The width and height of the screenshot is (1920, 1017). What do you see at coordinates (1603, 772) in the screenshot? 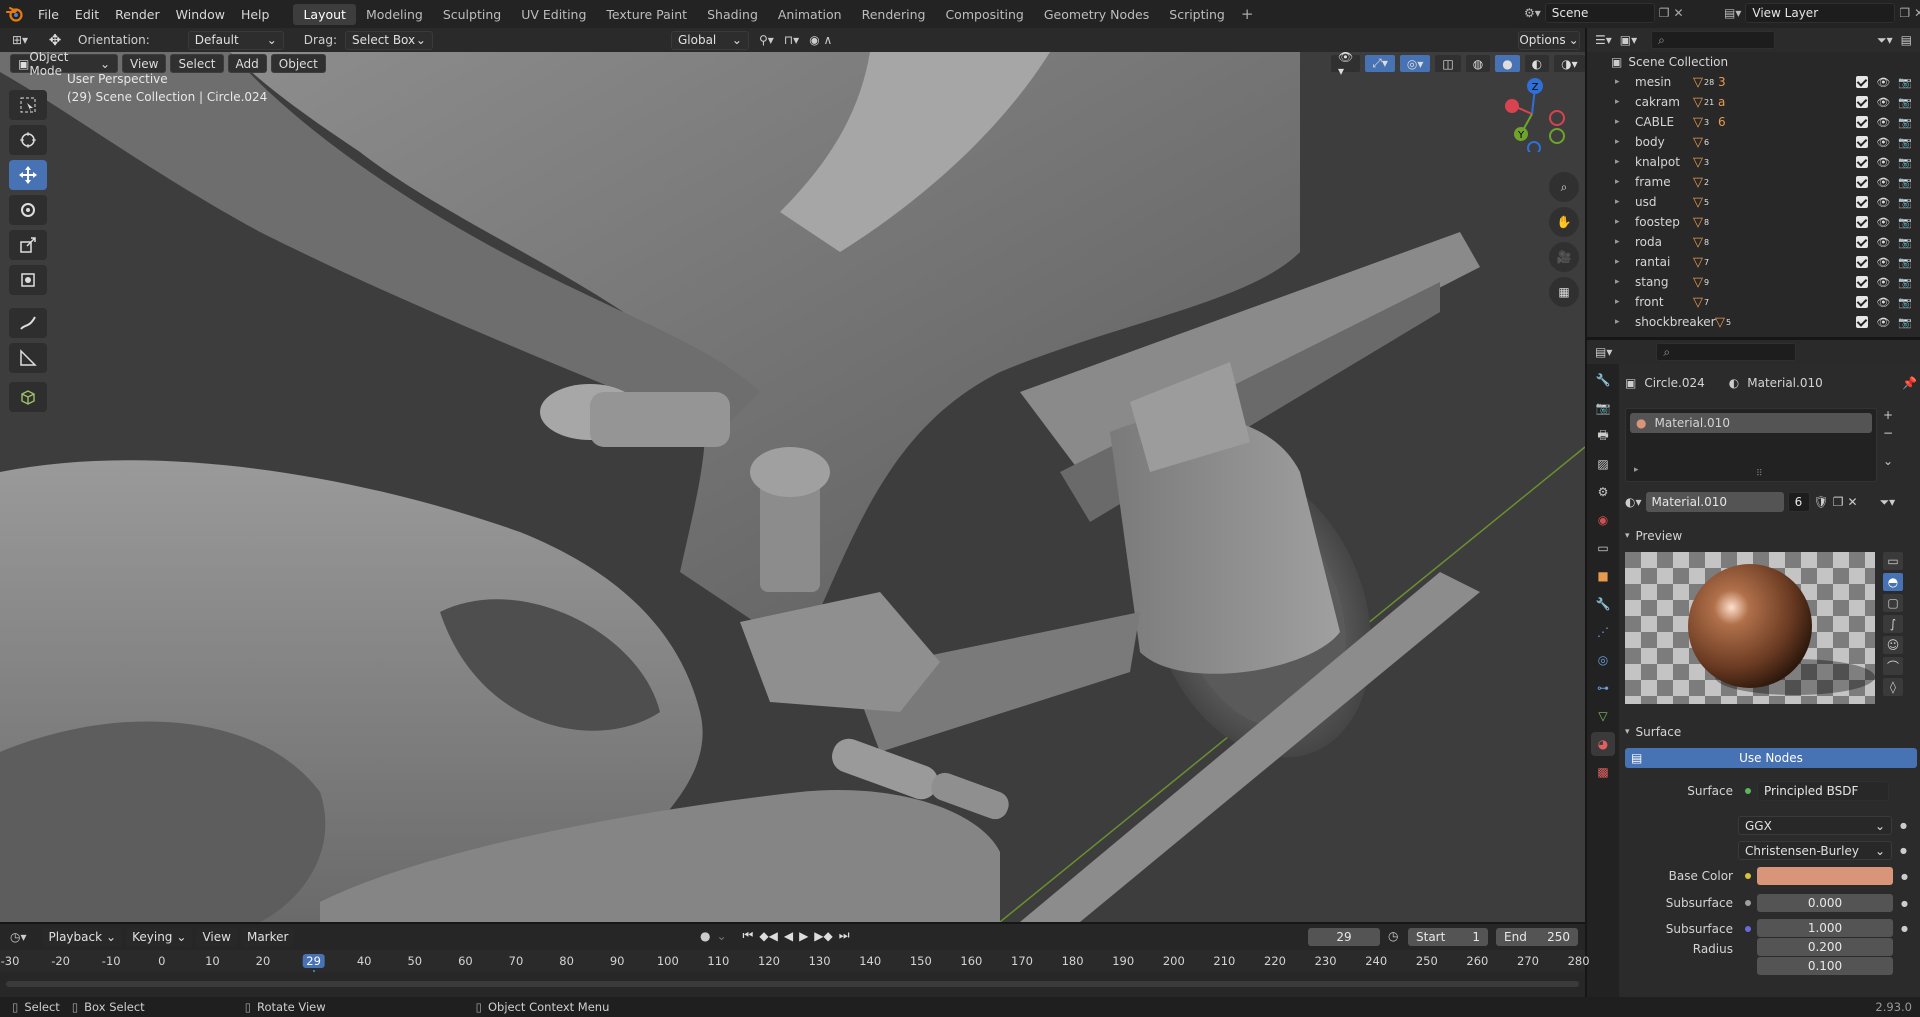
I see `texture-tab-icon: ▩` at bounding box center [1603, 772].